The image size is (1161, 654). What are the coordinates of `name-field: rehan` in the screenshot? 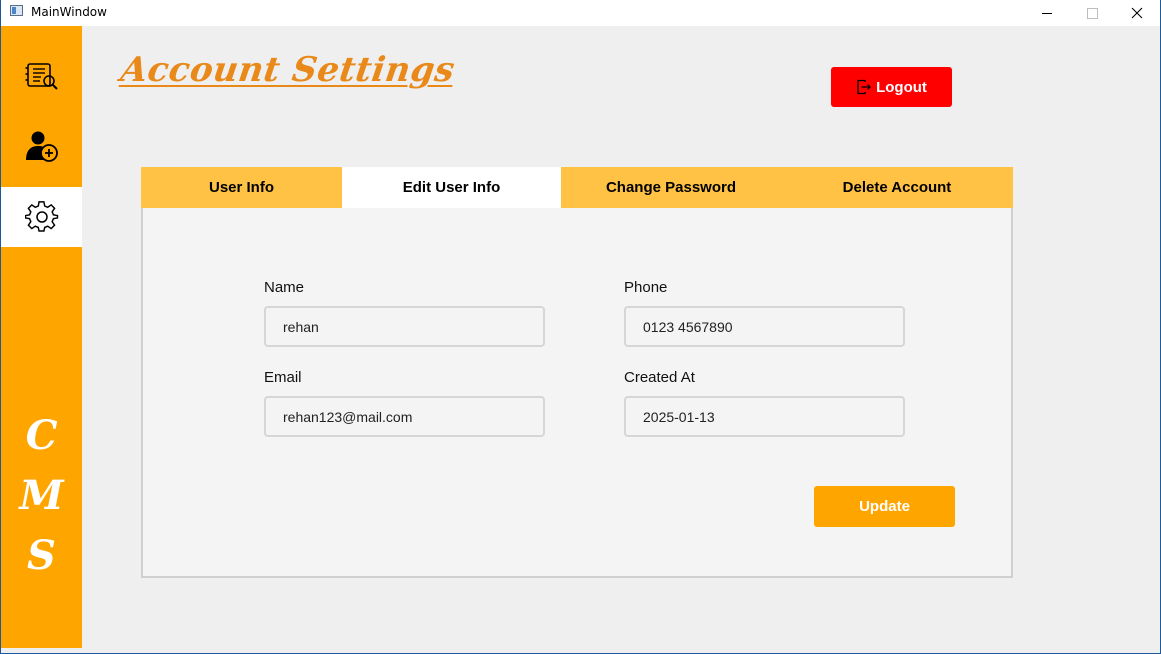 It's located at (404, 326).